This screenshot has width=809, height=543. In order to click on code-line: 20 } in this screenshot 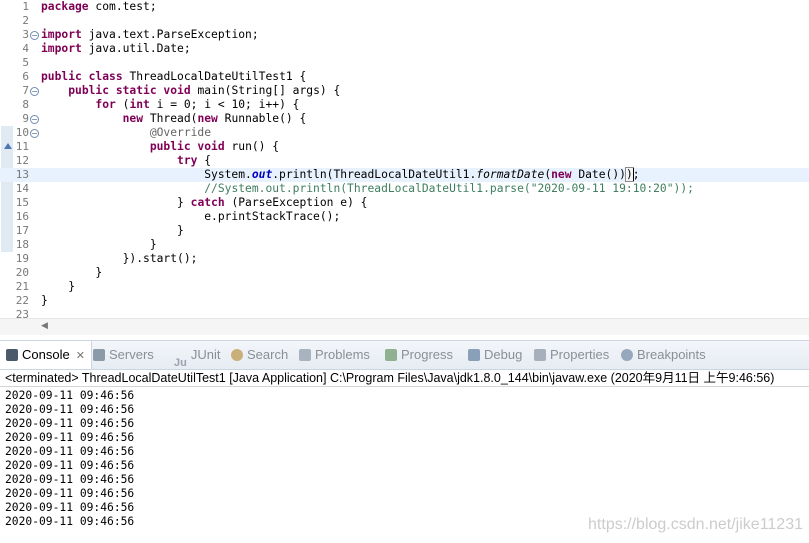, I will do `click(404, 273)`.